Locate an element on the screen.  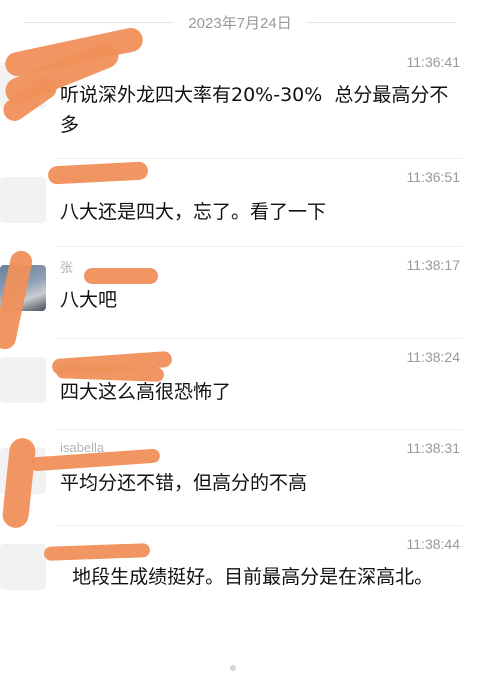
chat-message: 张 11:38:17 八大吧 is located at coordinates (240, 293).